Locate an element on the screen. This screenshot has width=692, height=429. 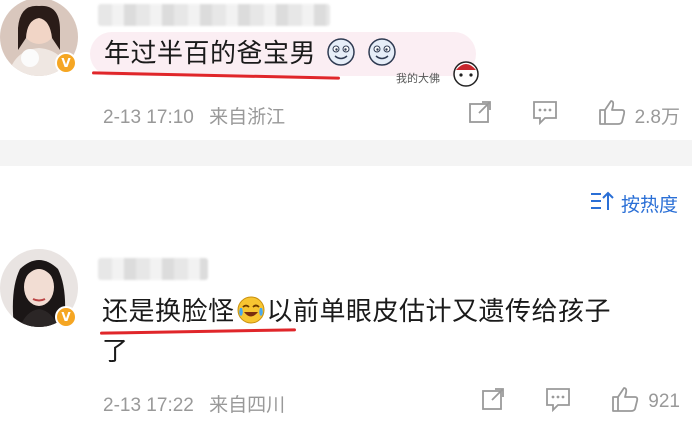
comment-location: 来自四川 is located at coordinates (247, 405).